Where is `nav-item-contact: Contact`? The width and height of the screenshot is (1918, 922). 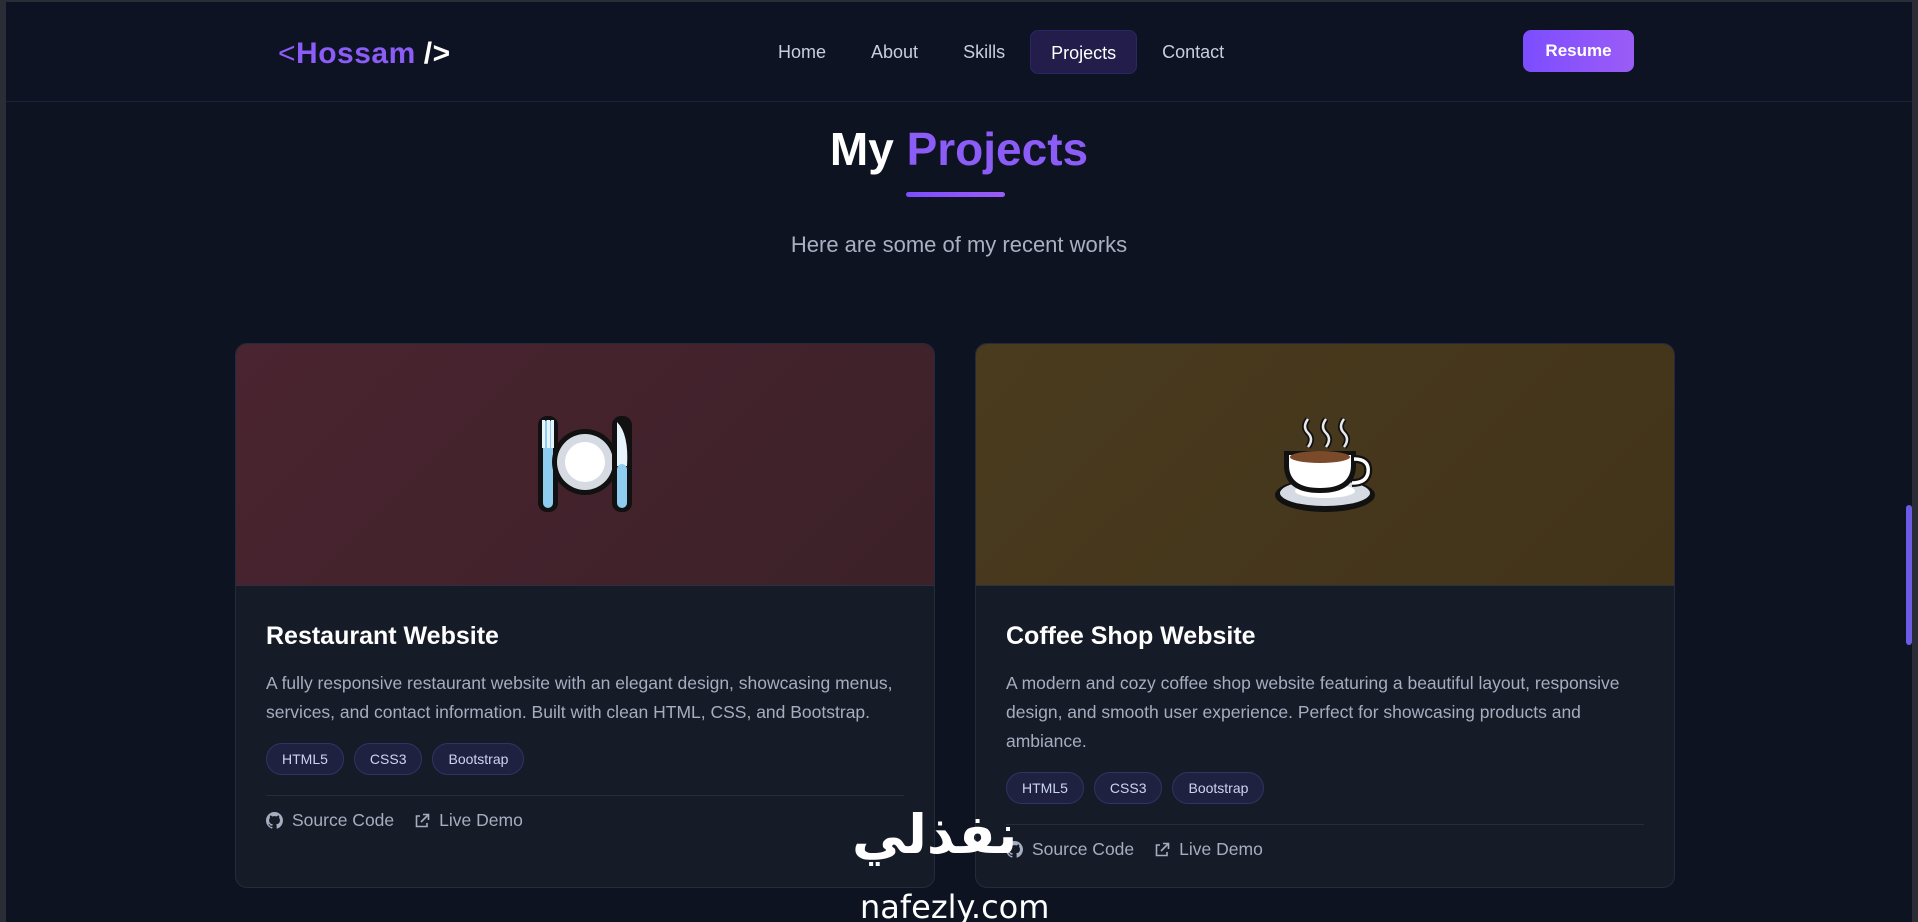
nav-item-contact: Contact is located at coordinates (1193, 52).